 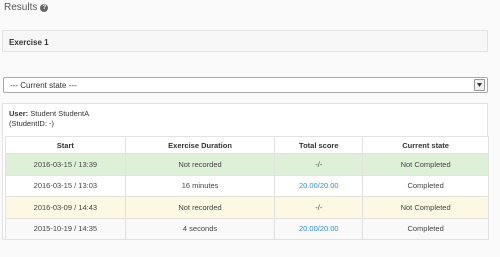 I want to click on results-title-label: Results, so click(x=21, y=7).